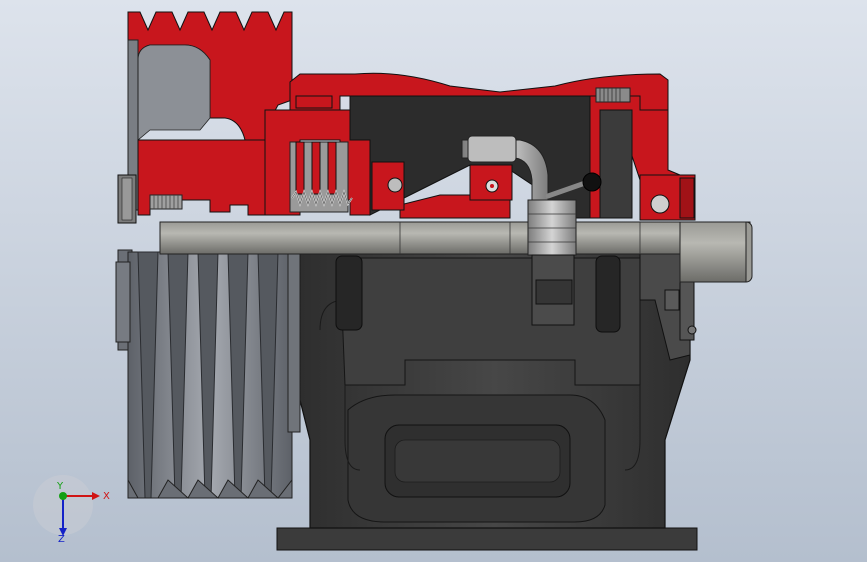 The width and height of the screenshot is (867, 562). I want to click on thread-lines, so click(166, 202).